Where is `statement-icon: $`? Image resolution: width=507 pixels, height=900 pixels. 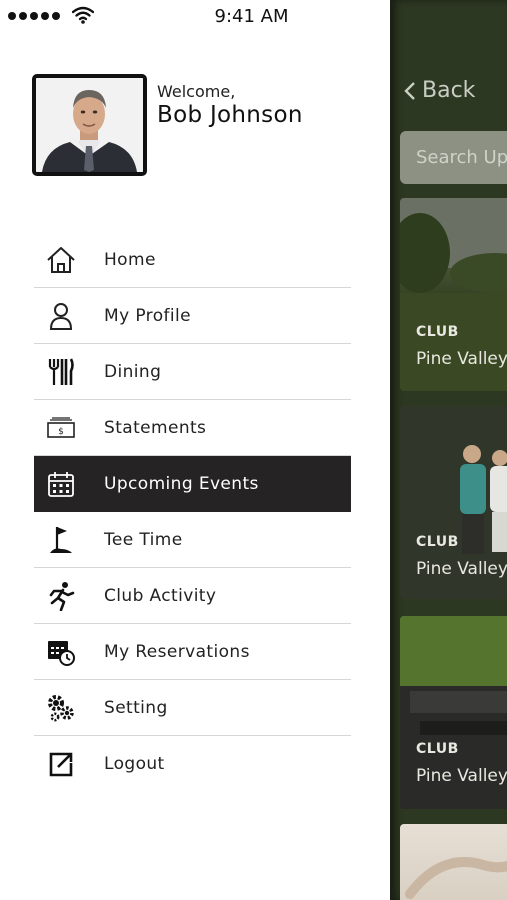
statement-icon: $ is located at coordinates (61, 428).